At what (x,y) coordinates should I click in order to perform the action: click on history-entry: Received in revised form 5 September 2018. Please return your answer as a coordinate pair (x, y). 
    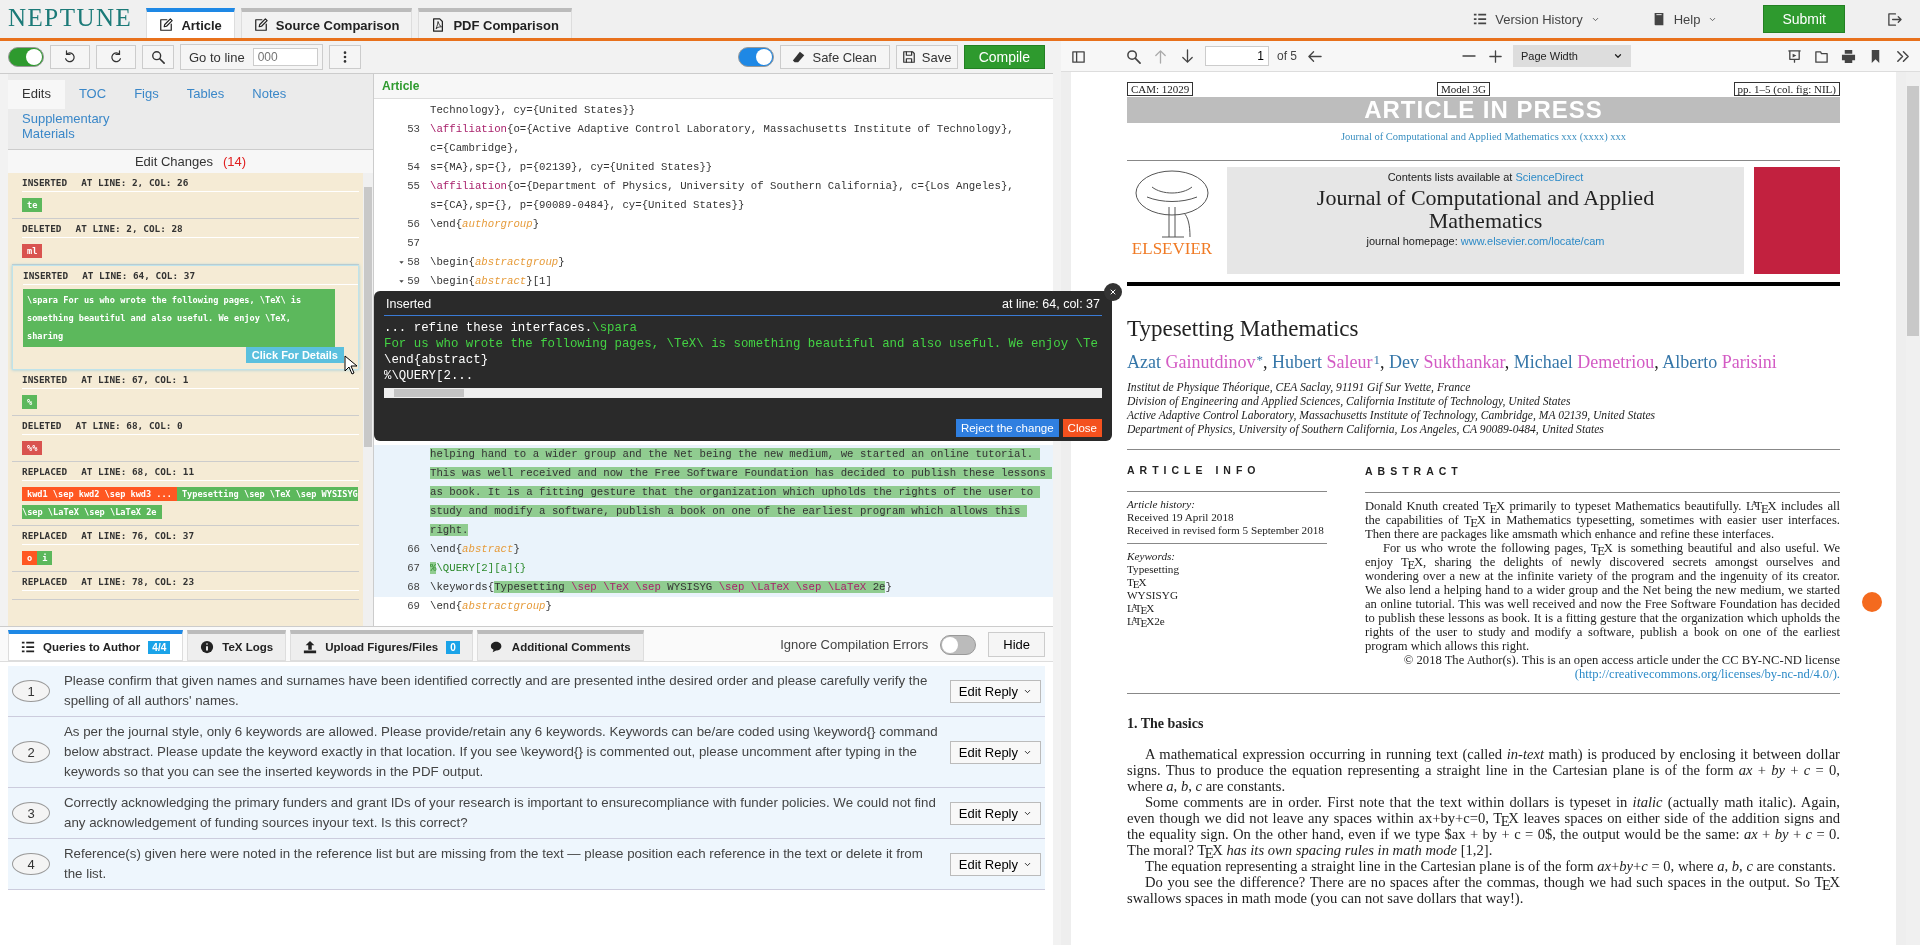
    Looking at the image, I should click on (1226, 530).